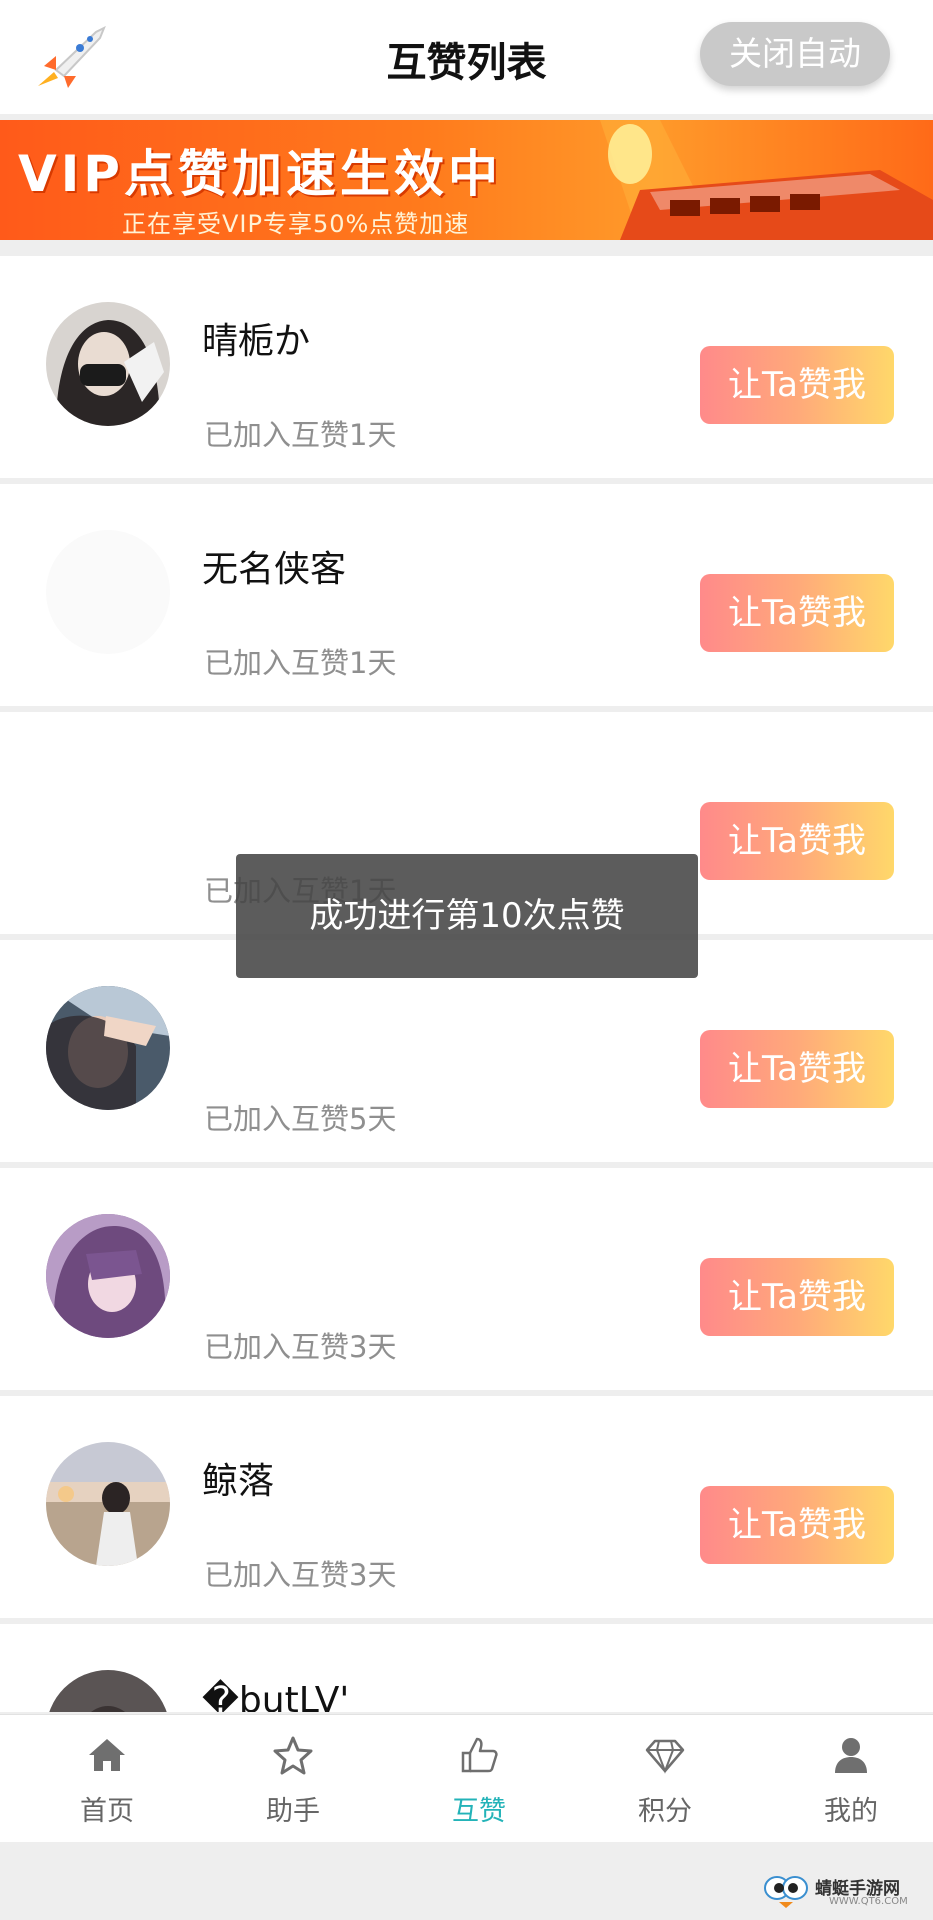  I want to click on bottom-nav: 首页 助手 互赞 积分 我的, so click(466, 1778).